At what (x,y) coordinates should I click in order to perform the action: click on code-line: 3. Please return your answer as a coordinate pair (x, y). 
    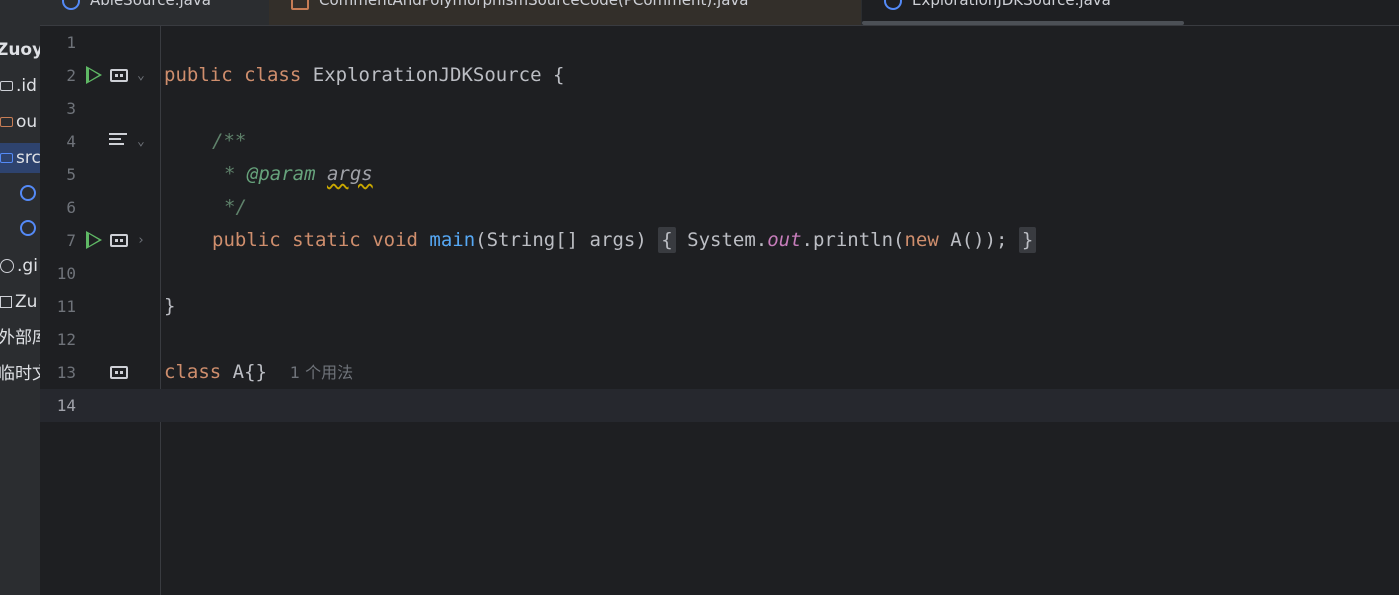
    Looking at the image, I should click on (719, 108).